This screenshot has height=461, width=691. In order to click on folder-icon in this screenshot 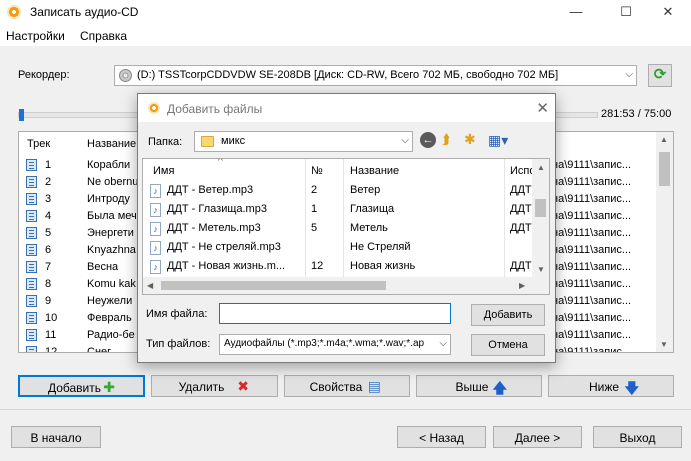, I will do `click(207, 141)`.